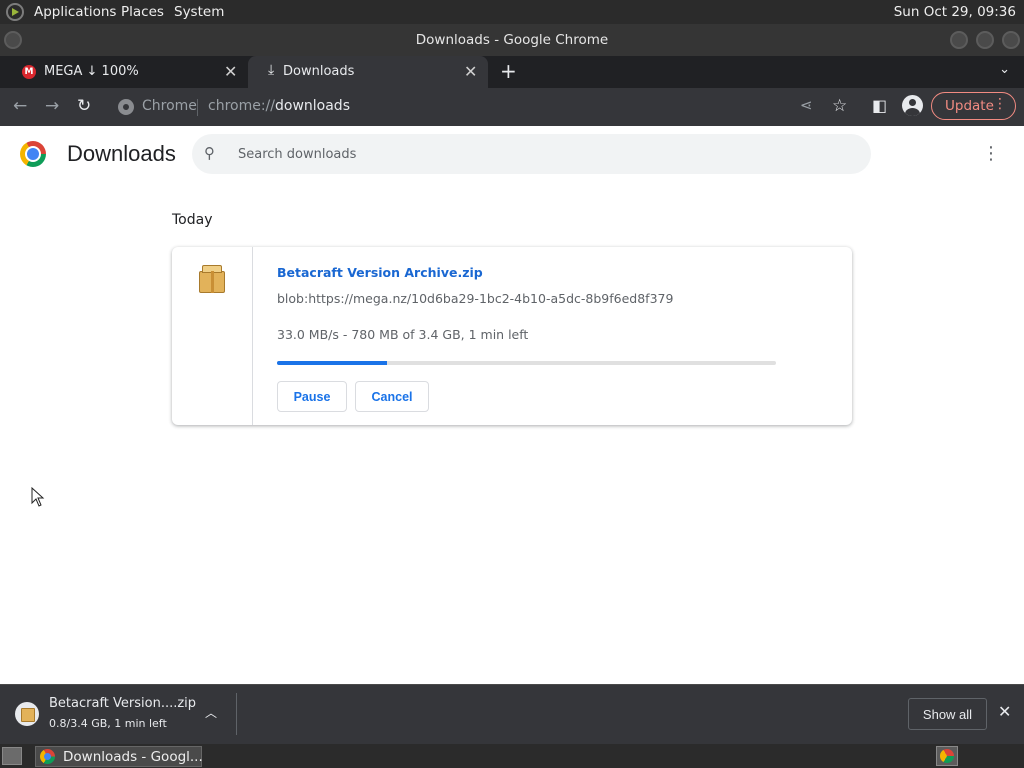 The width and height of the screenshot is (1024, 768). Describe the element at coordinates (91, 71) in the screenshot. I see `tab-label: MEGA ↓ 100%` at that location.